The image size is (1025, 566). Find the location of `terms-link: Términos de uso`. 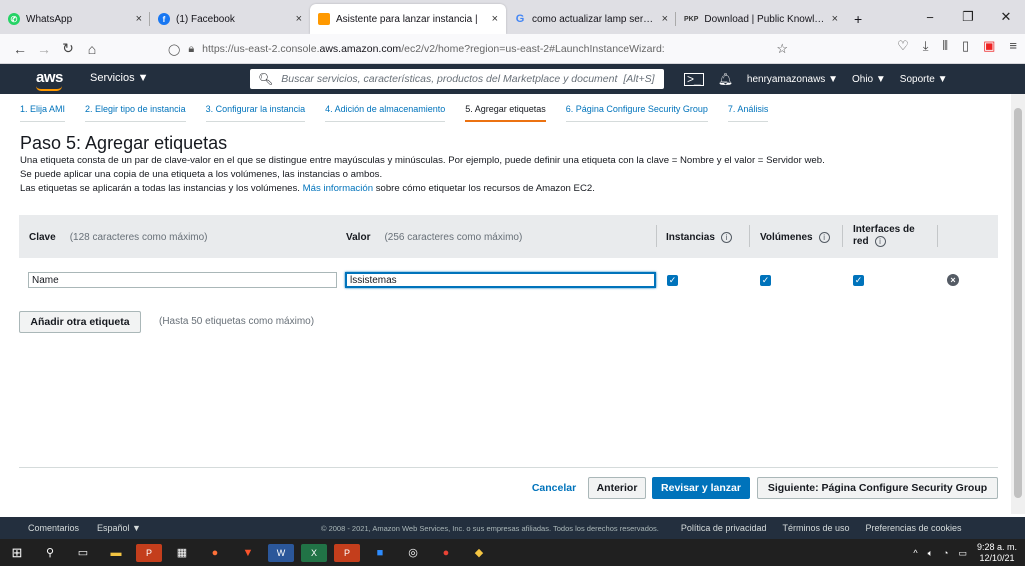

terms-link: Términos de uso is located at coordinates (815, 528).